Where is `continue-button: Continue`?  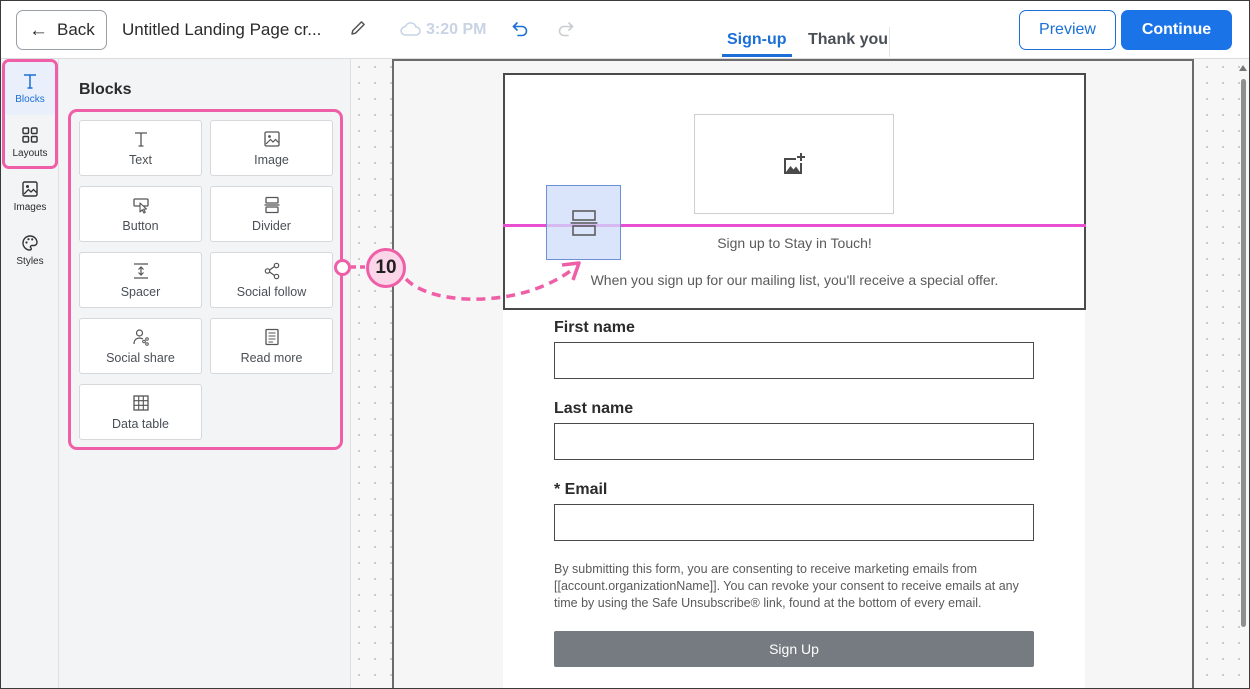
continue-button: Continue is located at coordinates (1176, 30).